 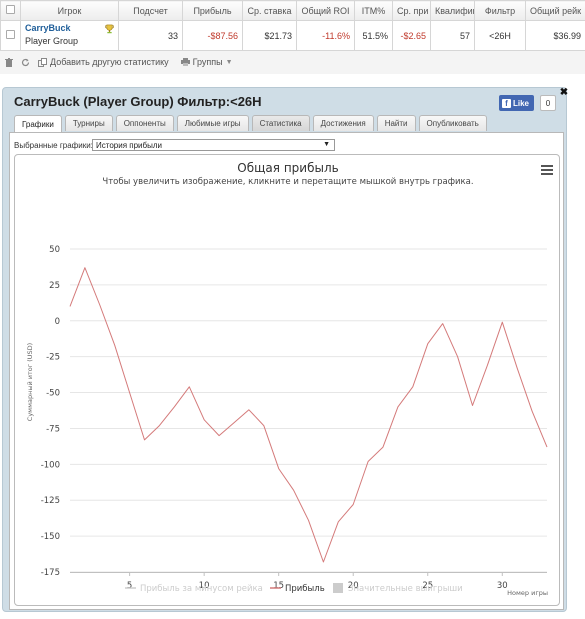 I want to click on printer-icon, so click(x=185, y=62).